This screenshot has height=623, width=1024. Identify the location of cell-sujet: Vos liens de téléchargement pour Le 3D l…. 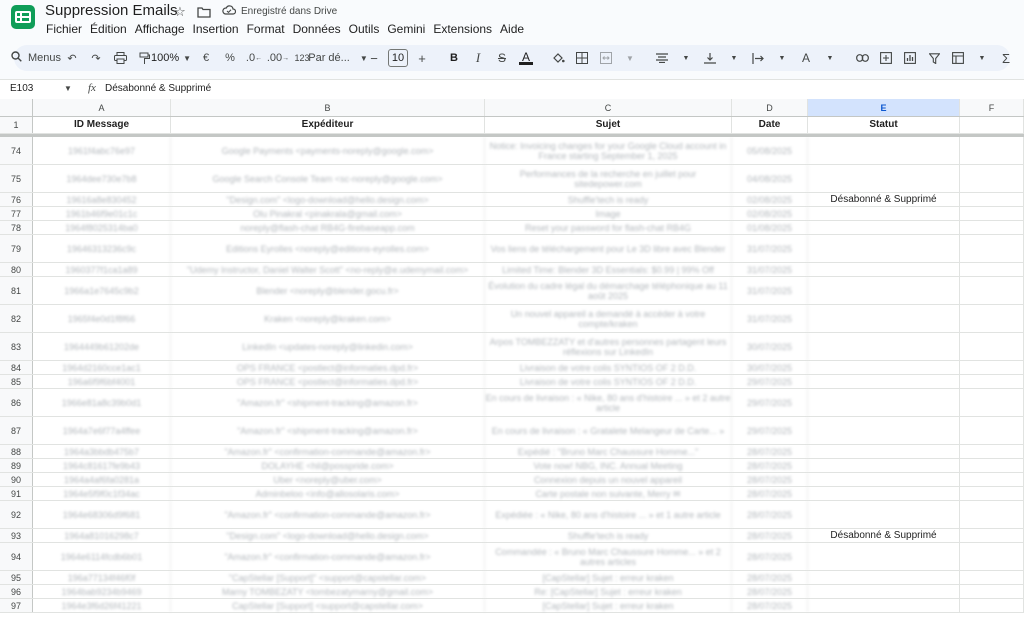
(608, 248).